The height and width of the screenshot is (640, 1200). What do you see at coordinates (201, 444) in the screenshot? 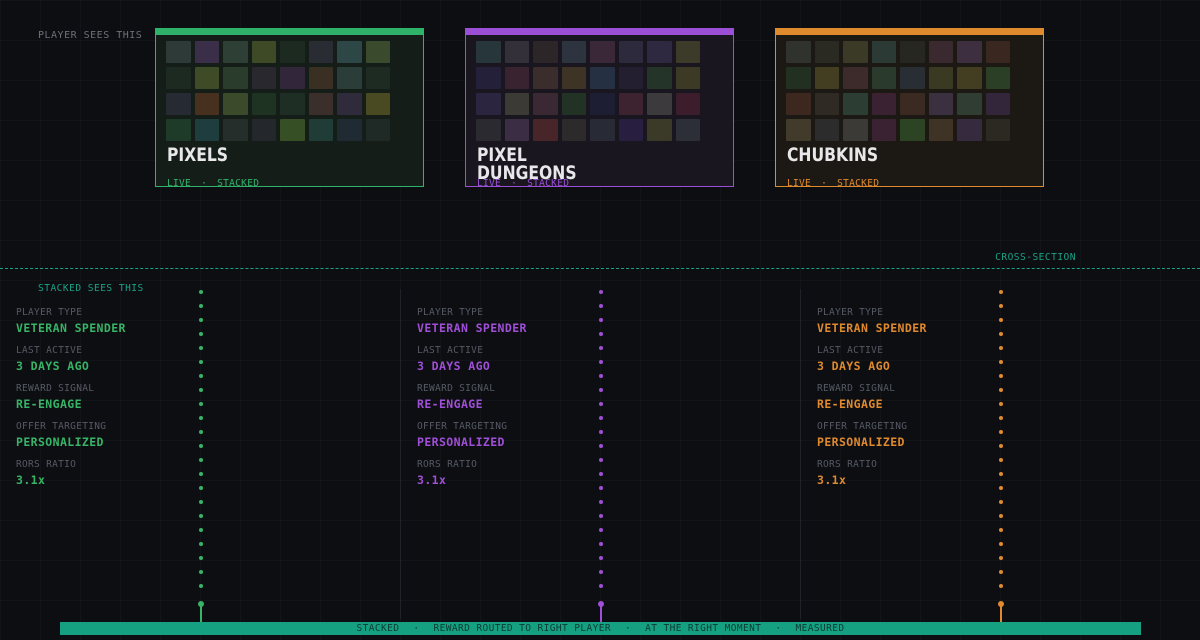
I see `signal-dots-pixels` at bounding box center [201, 444].